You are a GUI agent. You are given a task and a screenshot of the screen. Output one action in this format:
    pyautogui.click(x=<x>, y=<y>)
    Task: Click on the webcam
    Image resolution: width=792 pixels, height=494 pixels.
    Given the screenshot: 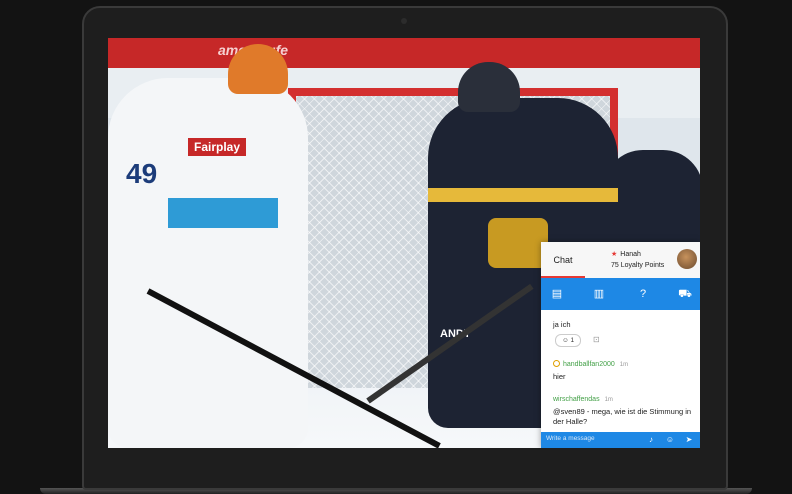 What is the action you would take?
    pyautogui.click(x=404, y=21)
    